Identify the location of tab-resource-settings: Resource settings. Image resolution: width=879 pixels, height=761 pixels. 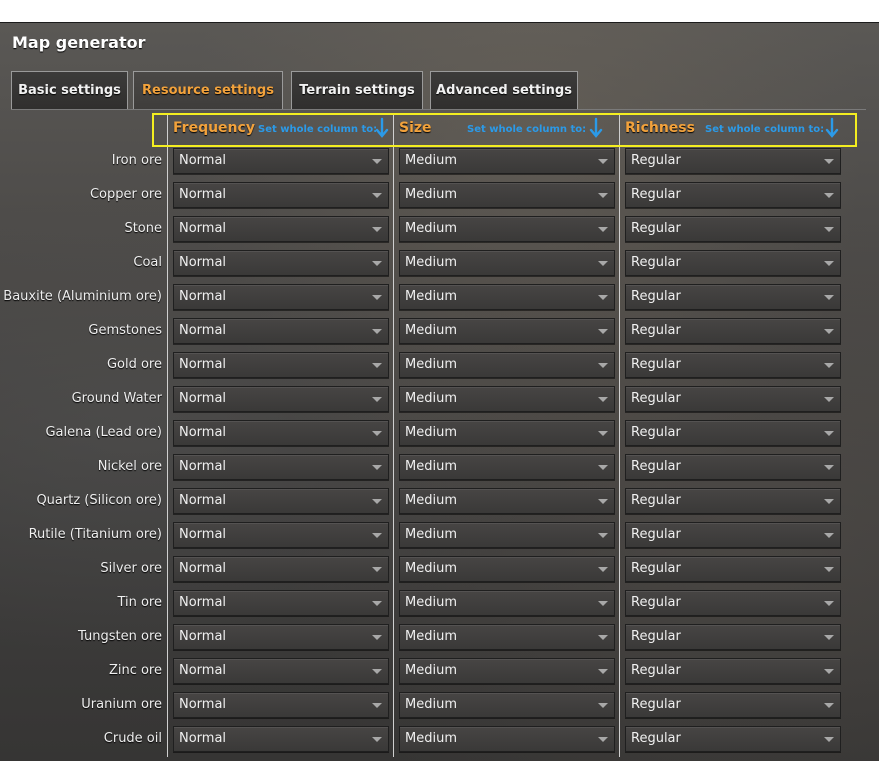
(208, 90).